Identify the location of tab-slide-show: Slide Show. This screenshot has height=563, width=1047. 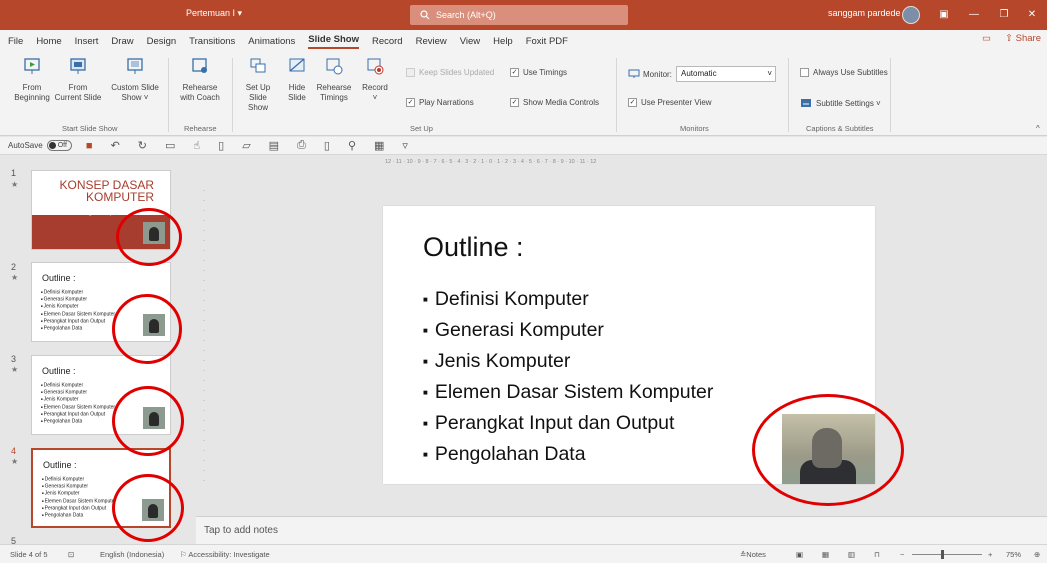
(333, 41).